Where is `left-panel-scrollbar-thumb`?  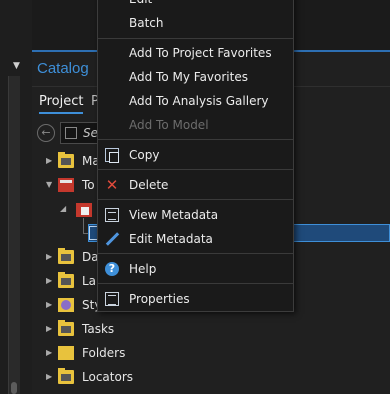 left-panel-scrollbar-thumb is located at coordinates (14, 388).